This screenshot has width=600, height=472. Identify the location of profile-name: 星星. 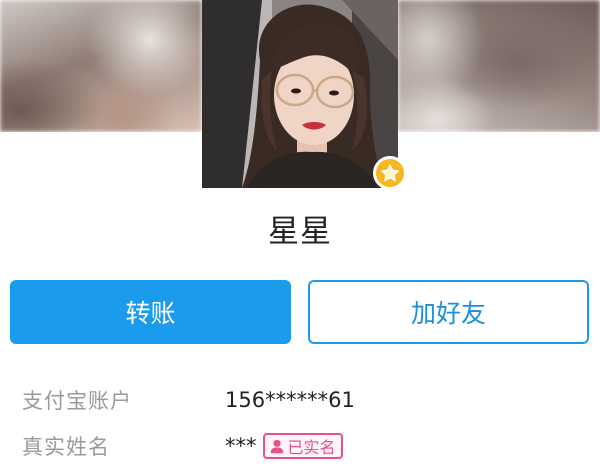
(300, 232).